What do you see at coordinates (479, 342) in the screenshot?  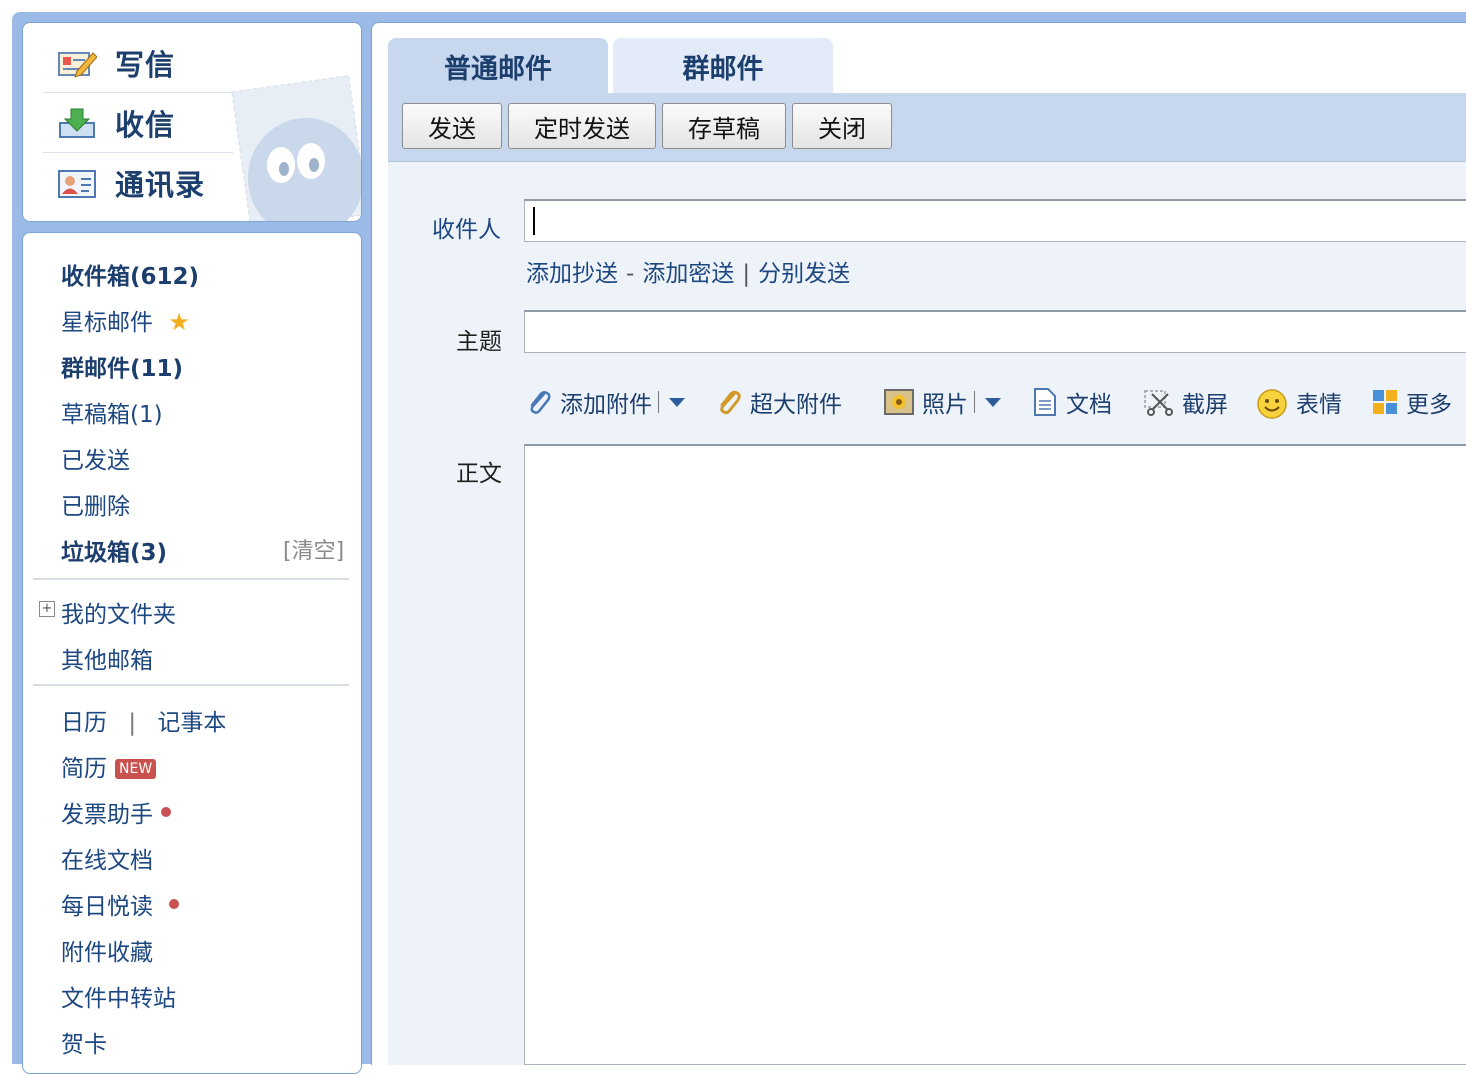 I see `subject-label: 主题` at bounding box center [479, 342].